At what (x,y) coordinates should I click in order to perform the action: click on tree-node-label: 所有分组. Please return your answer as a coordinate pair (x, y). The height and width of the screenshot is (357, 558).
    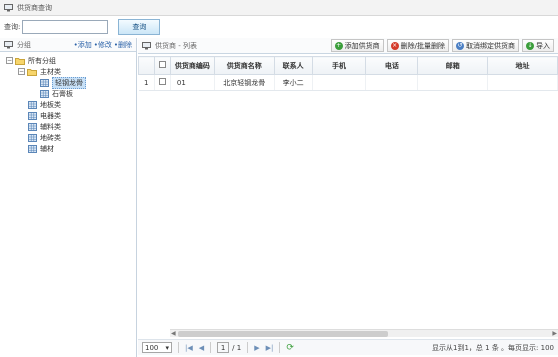
    Looking at the image, I should click on (42, 60).